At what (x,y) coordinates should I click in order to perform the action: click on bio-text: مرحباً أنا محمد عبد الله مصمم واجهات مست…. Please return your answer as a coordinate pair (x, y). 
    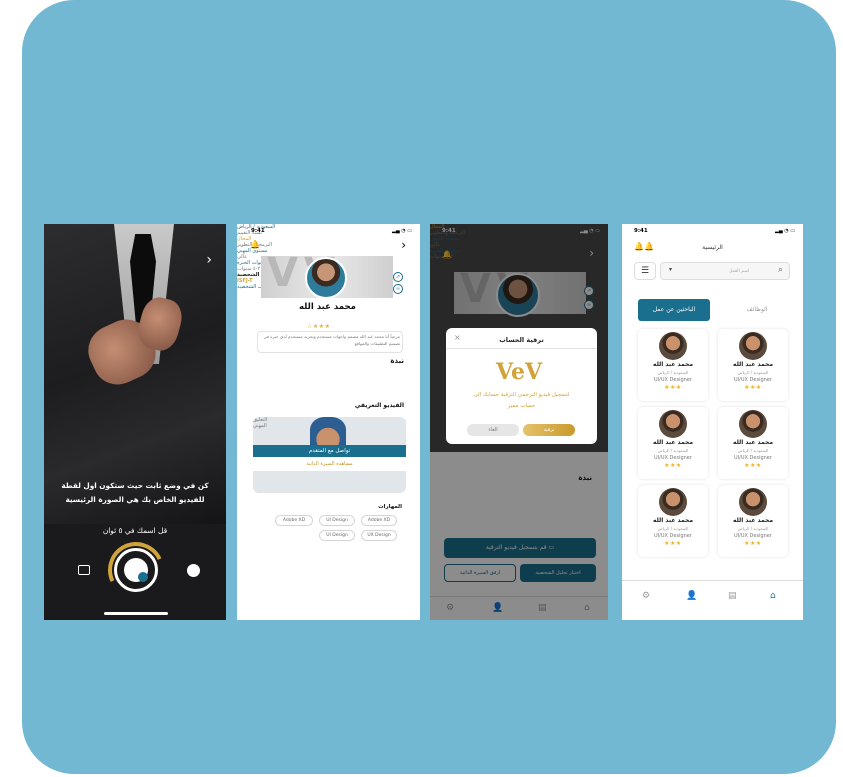
    Looking at the image, I should click on (330, 342).